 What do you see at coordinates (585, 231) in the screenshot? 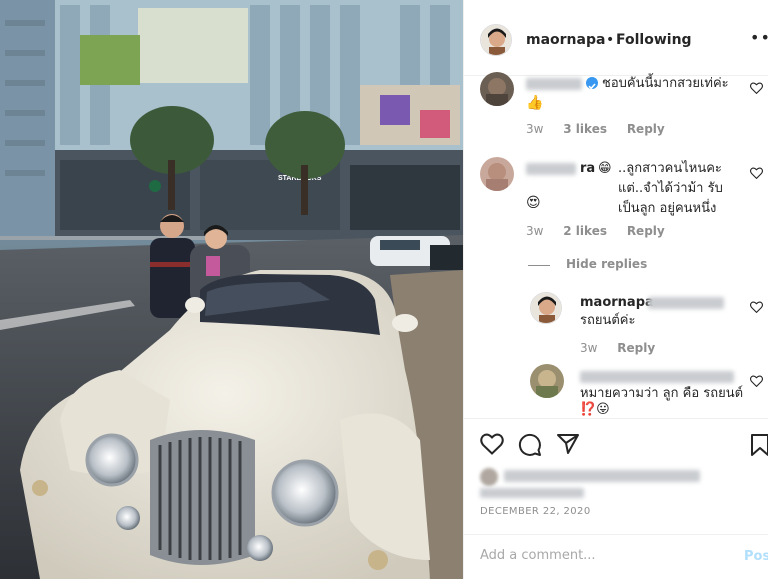
I see `comment-likes: 2 likes` at bounding box center [585, 231].